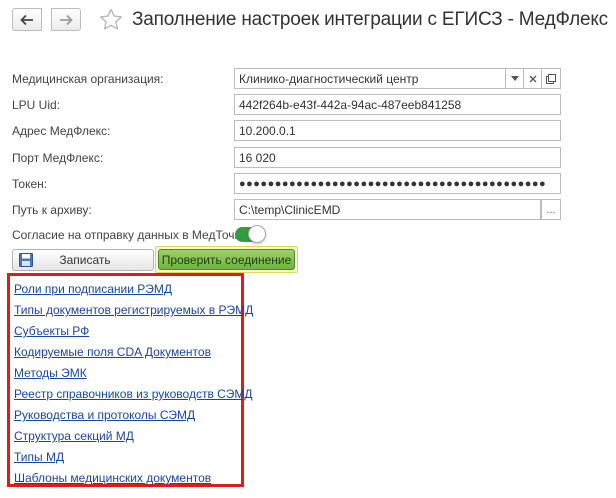 The height and width of the screenshot is (498, 616). I want to click on caret-down-icon, so click(514, 78).